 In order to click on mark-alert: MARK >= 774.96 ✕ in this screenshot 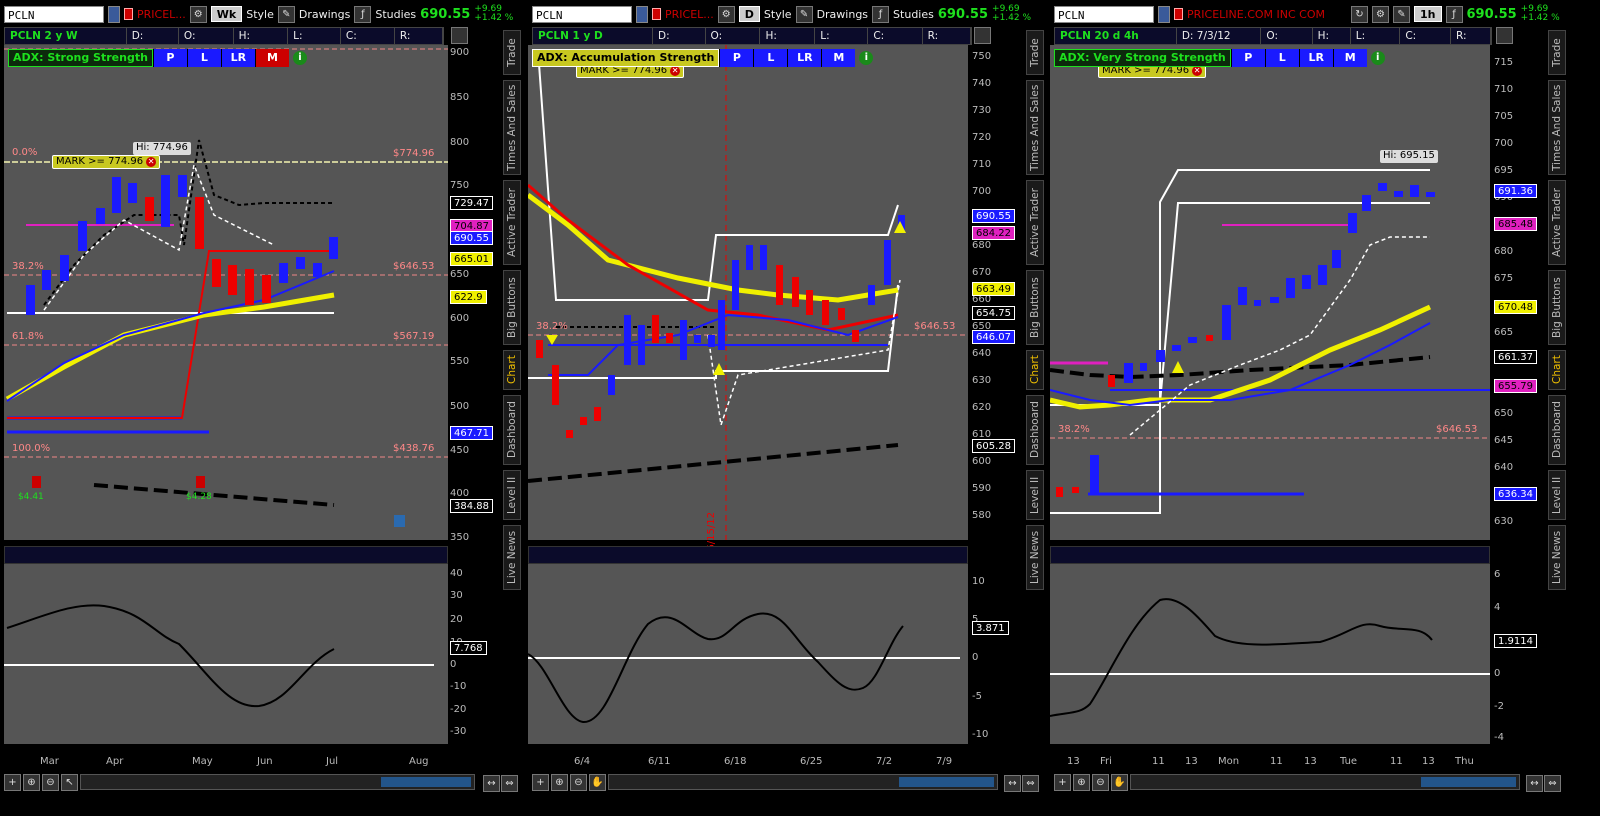, I will do `click(106, 162)`.